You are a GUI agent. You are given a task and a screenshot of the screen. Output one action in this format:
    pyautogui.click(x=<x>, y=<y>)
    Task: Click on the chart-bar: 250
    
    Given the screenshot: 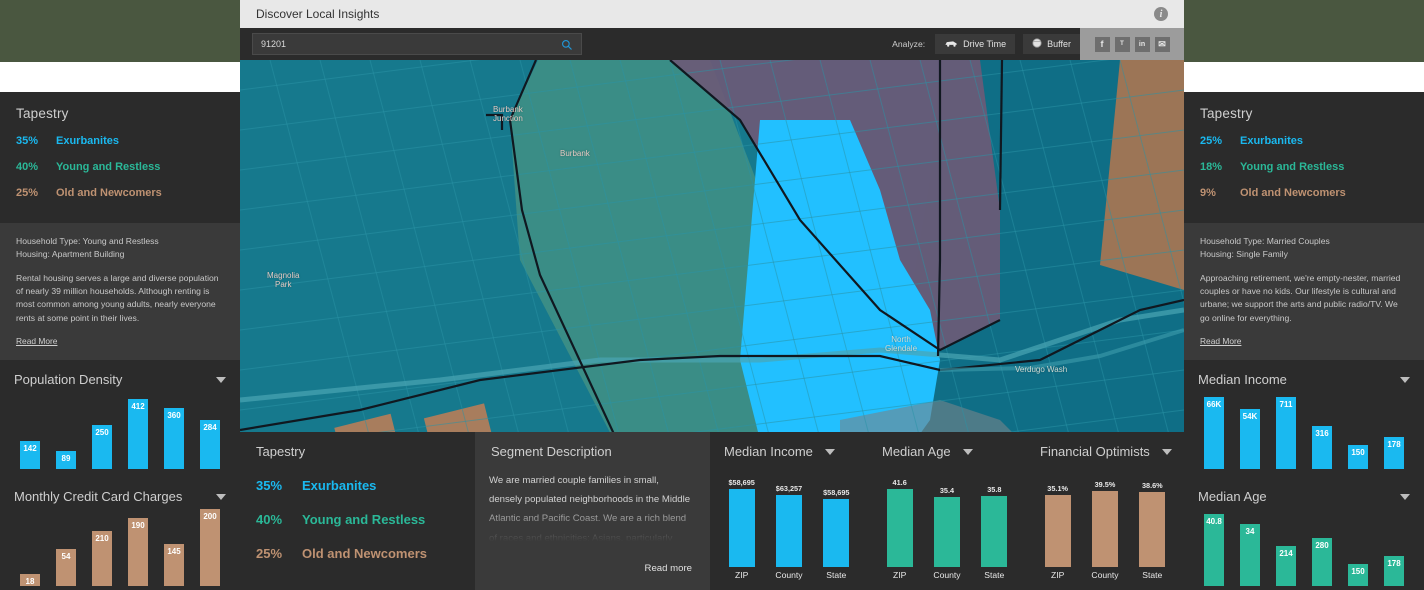 What is the action you would take?
    pyautogui.click(x=102, y=447)
    